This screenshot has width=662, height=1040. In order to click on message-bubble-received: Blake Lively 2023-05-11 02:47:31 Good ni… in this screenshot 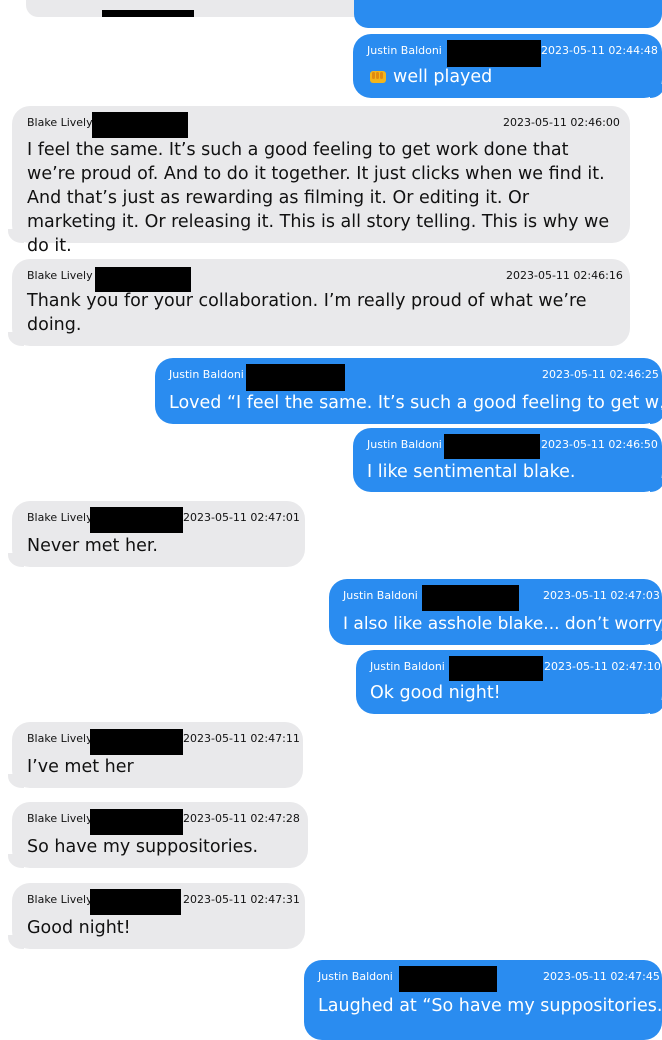, I will do `click(156, 916)`.